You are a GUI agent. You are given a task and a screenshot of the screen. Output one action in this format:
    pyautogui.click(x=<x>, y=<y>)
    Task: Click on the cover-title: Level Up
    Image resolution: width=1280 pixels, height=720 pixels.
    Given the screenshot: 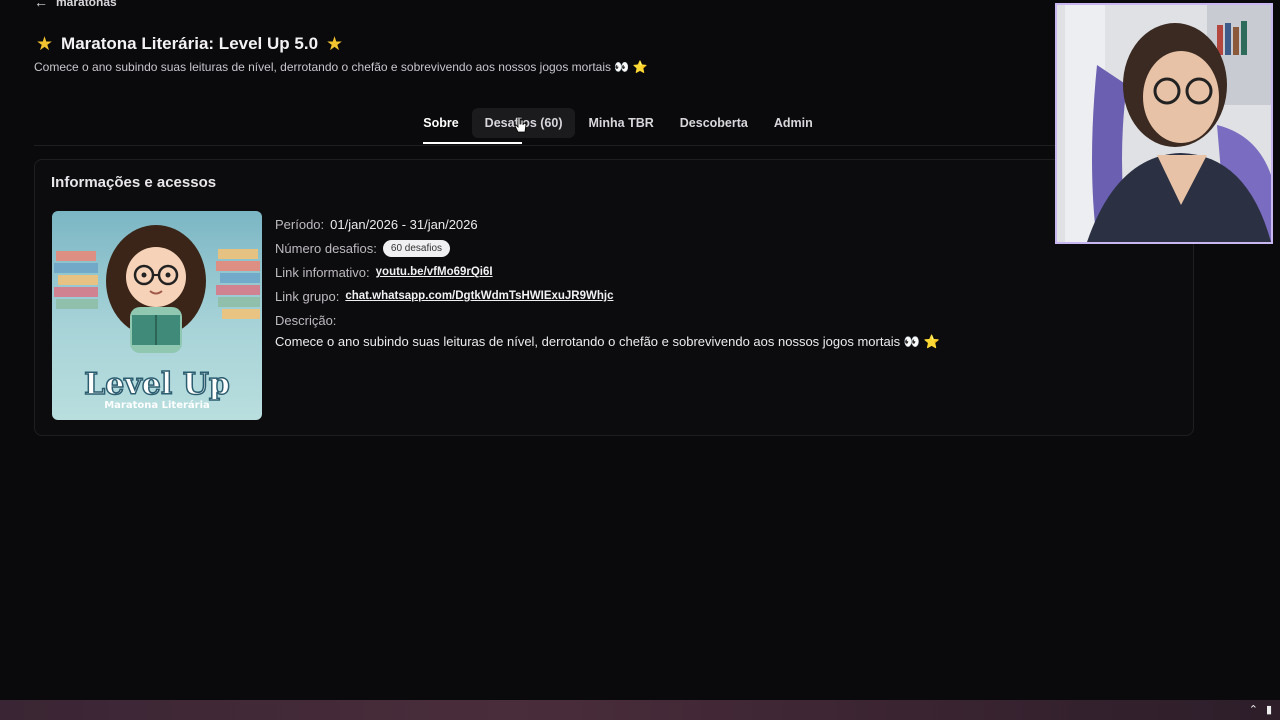 What is the action you would take?
    pyautogui.click(x=157, y=384)
    